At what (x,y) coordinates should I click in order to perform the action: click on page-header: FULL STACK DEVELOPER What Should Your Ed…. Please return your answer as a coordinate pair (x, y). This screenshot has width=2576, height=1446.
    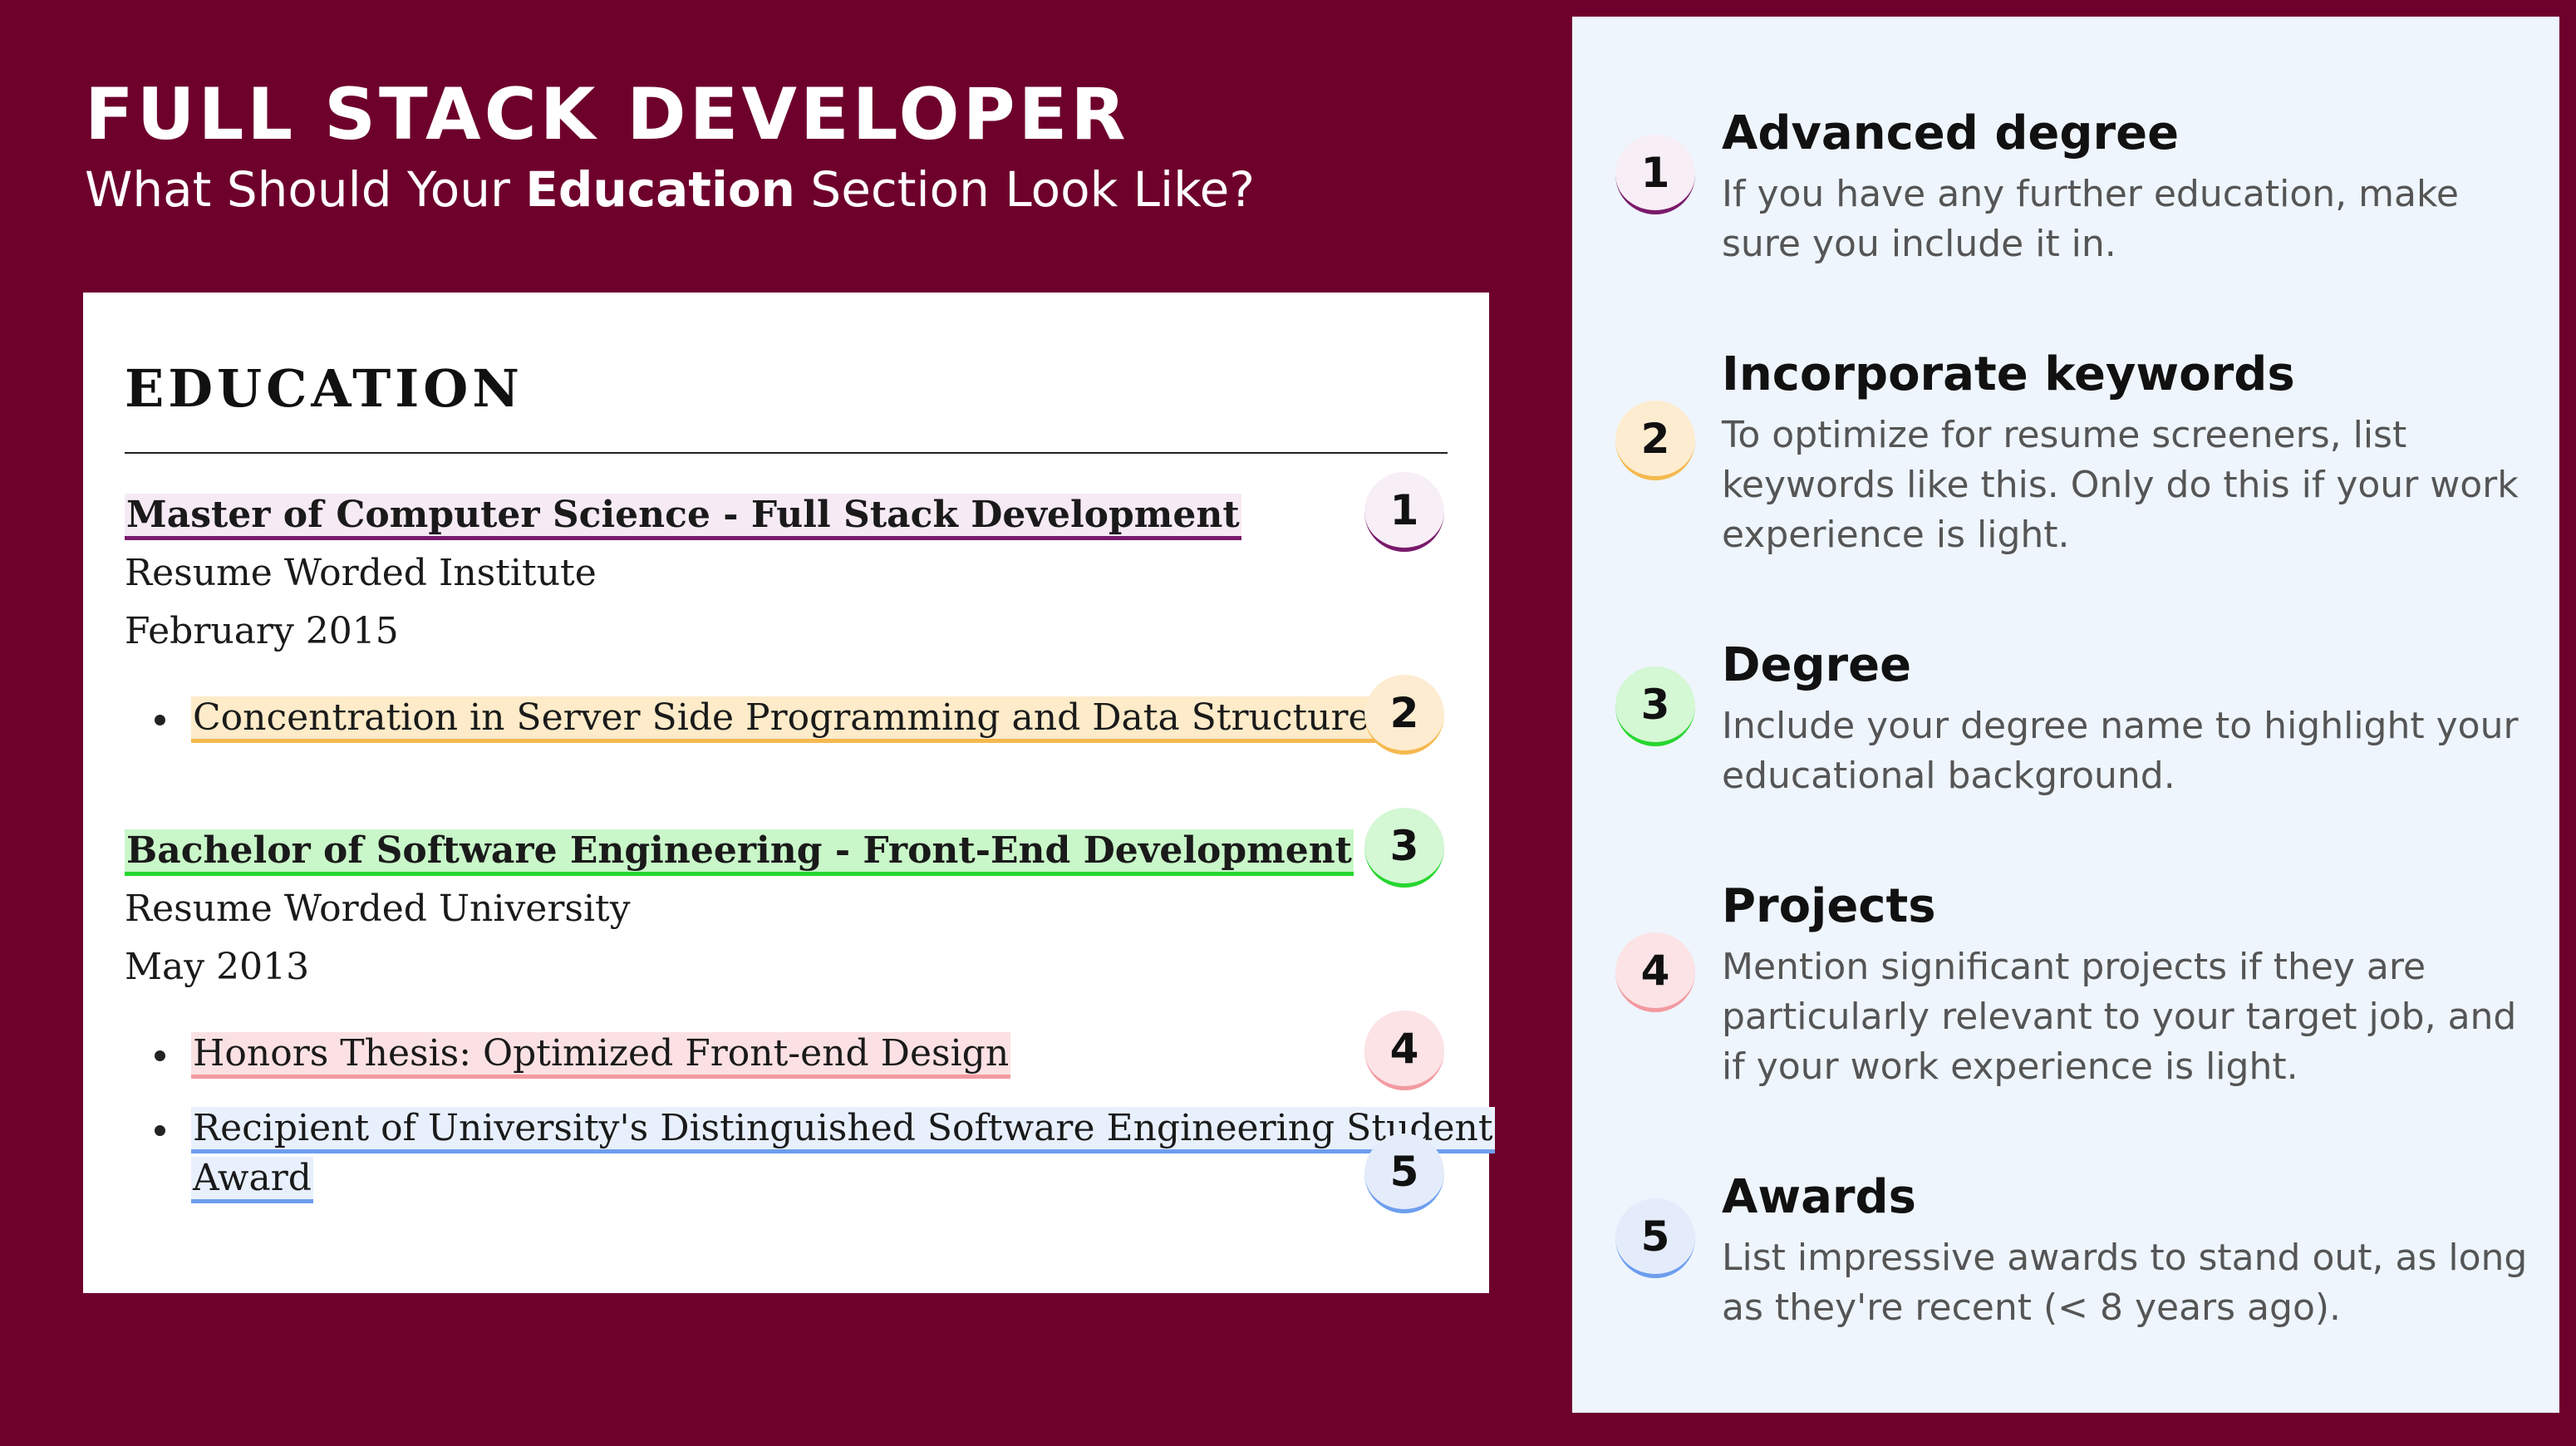
    Looking at the image, I should click on (670, 148).